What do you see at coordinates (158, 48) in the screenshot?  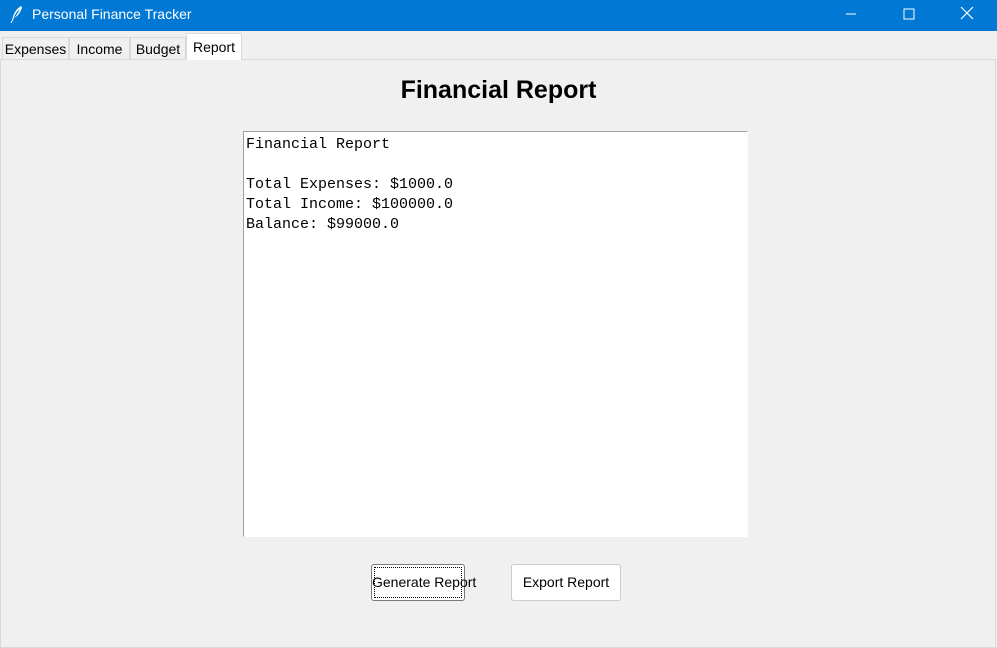 I see `tab-budget: Budget` at bounding box center [158, 48].